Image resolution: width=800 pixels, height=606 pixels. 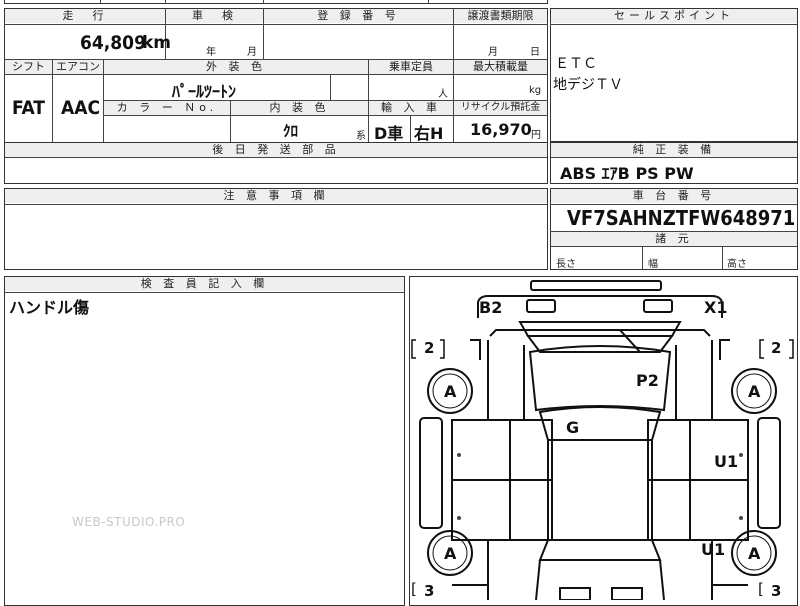 What do you see at coordinates (450, 391) in the screenshot?
I see `tire-front-left-label: A` at bounding box center [450, 391].